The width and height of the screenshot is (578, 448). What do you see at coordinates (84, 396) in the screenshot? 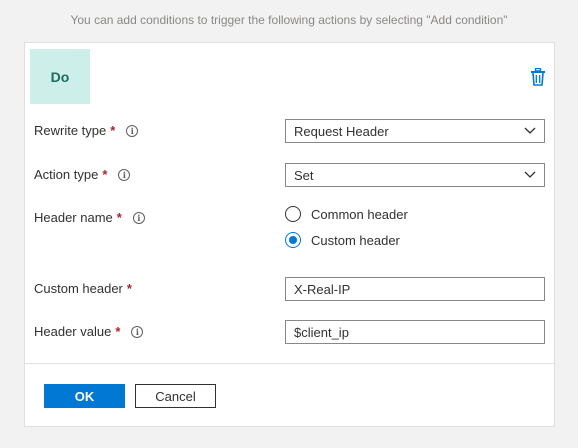
I see `ok-button: OK` at bounding box center [84, 396].